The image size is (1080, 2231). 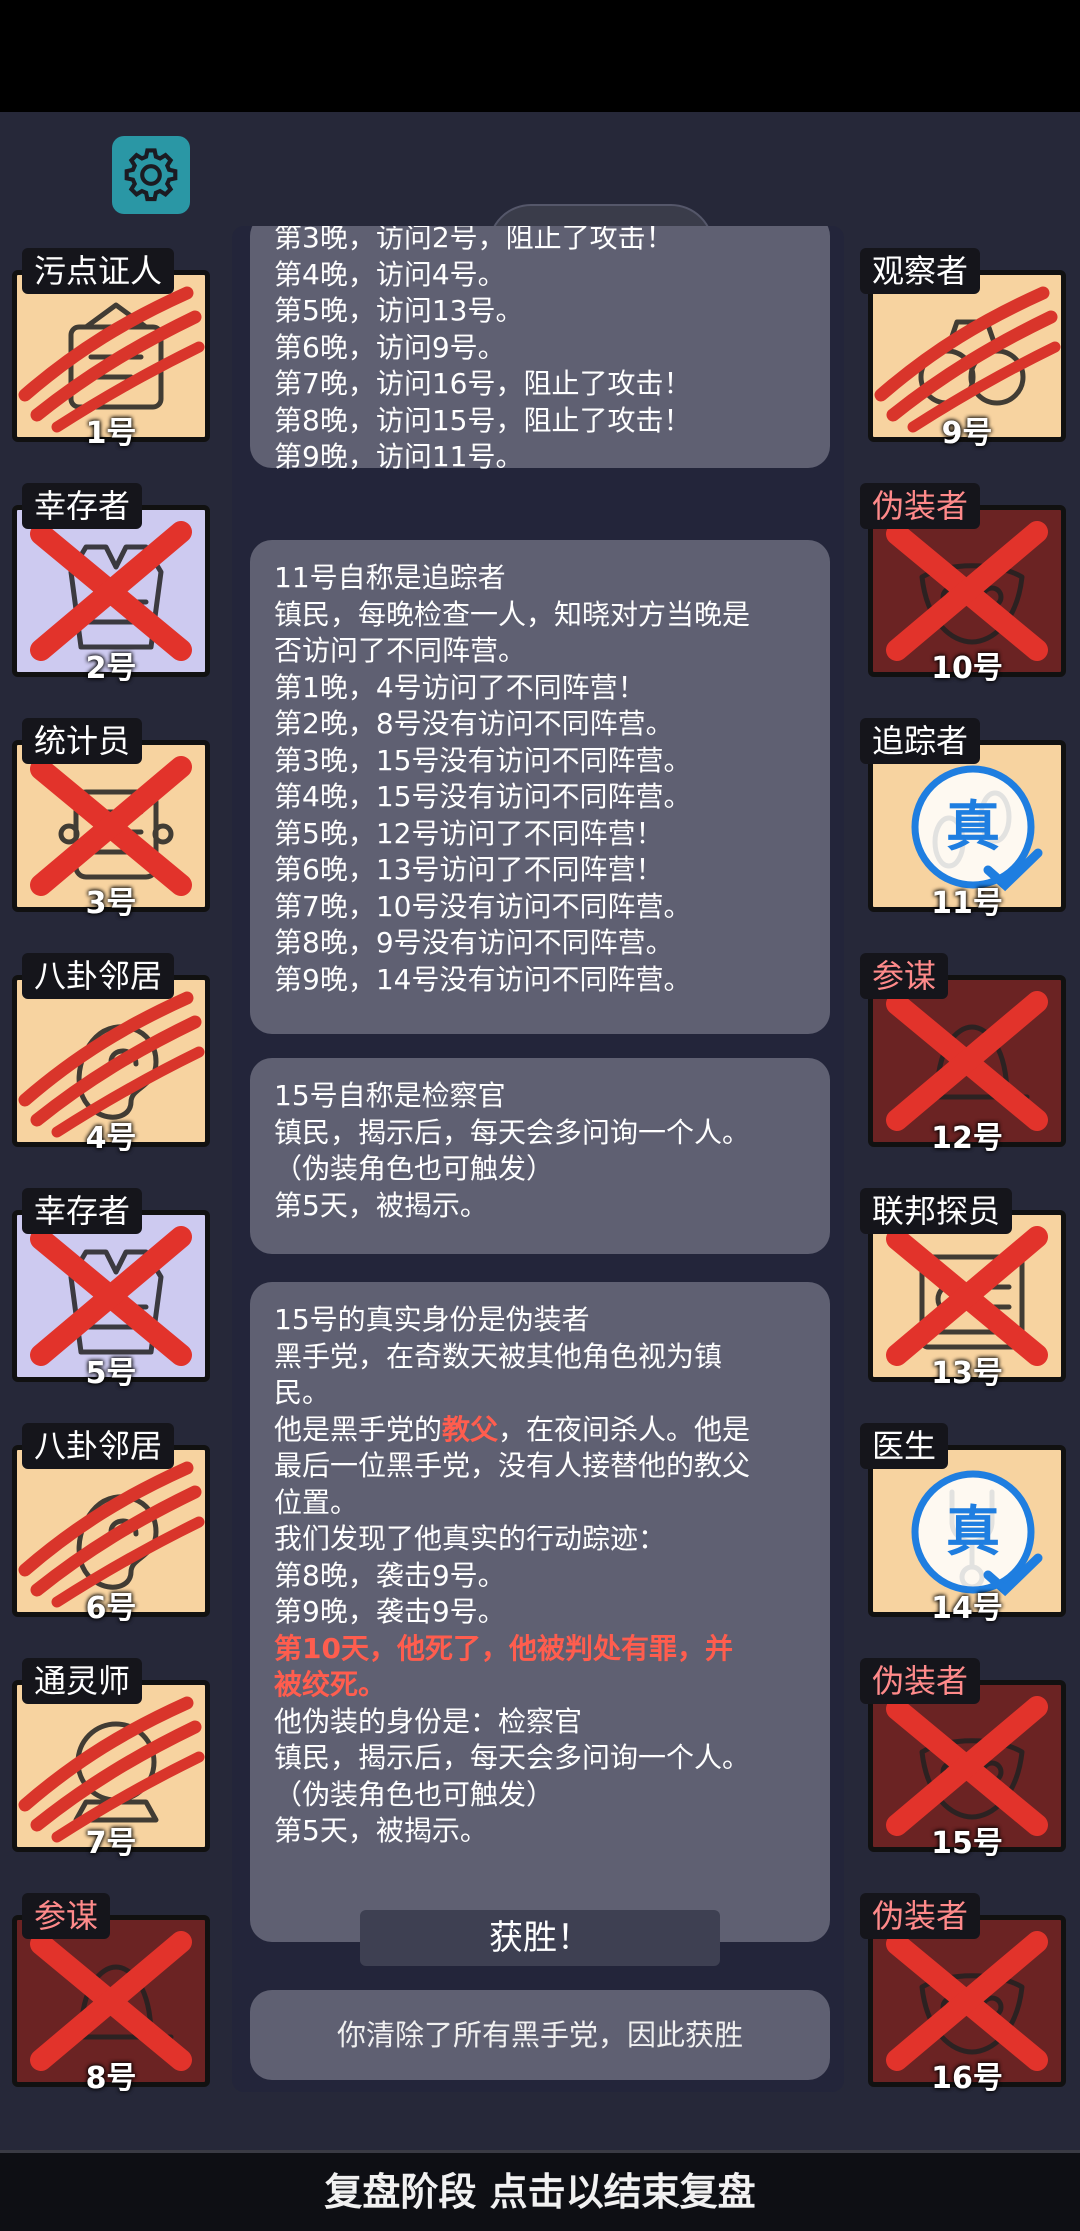 I want to click on player-card: 幸存者 2号, so click(x=111, y=584).